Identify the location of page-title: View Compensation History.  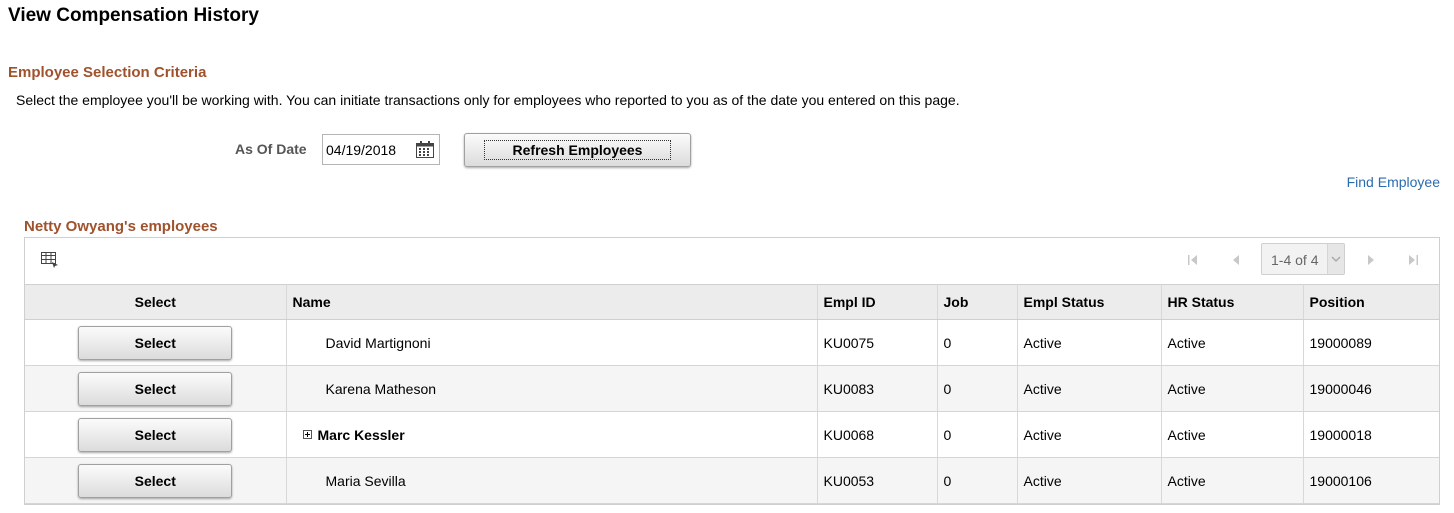
(133, 15).